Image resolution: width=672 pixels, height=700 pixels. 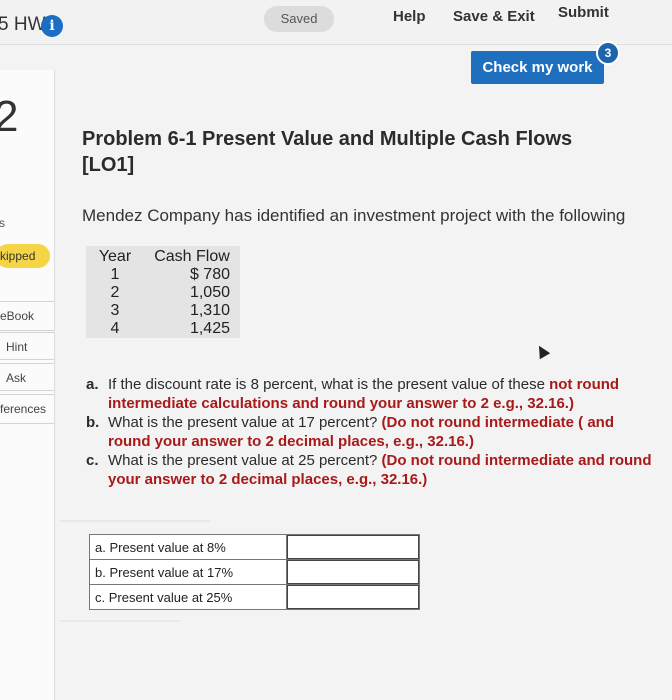 What do you see at coordinates (353, 547) in the screenshot?
I see `present-value-8-input` at bounding box center [353, 547].